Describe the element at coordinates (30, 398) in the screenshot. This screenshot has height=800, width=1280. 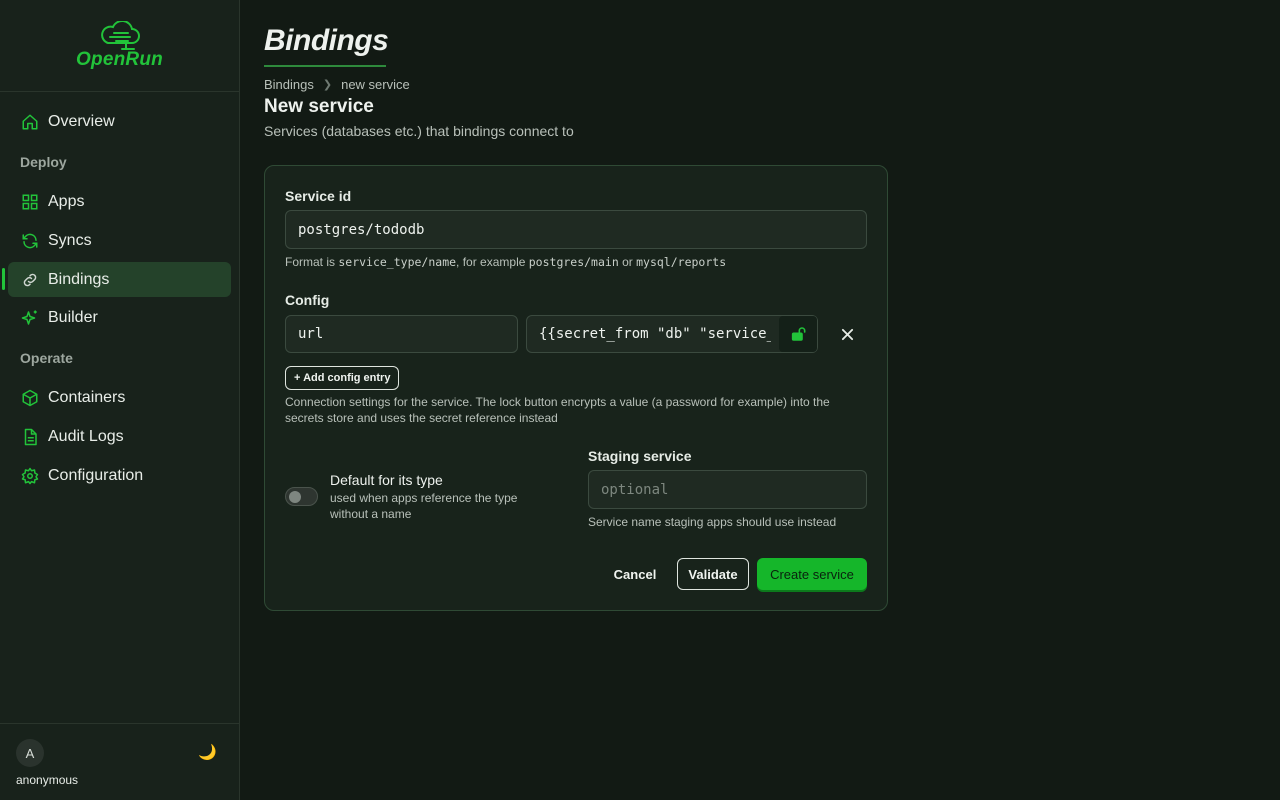
I see `box-icon` at that location.